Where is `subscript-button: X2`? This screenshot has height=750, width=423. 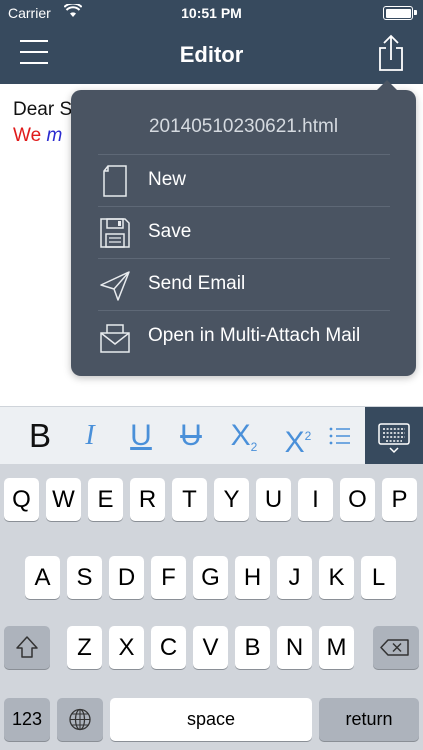 subscript-button: X2 is located at coordinates (244, 436).